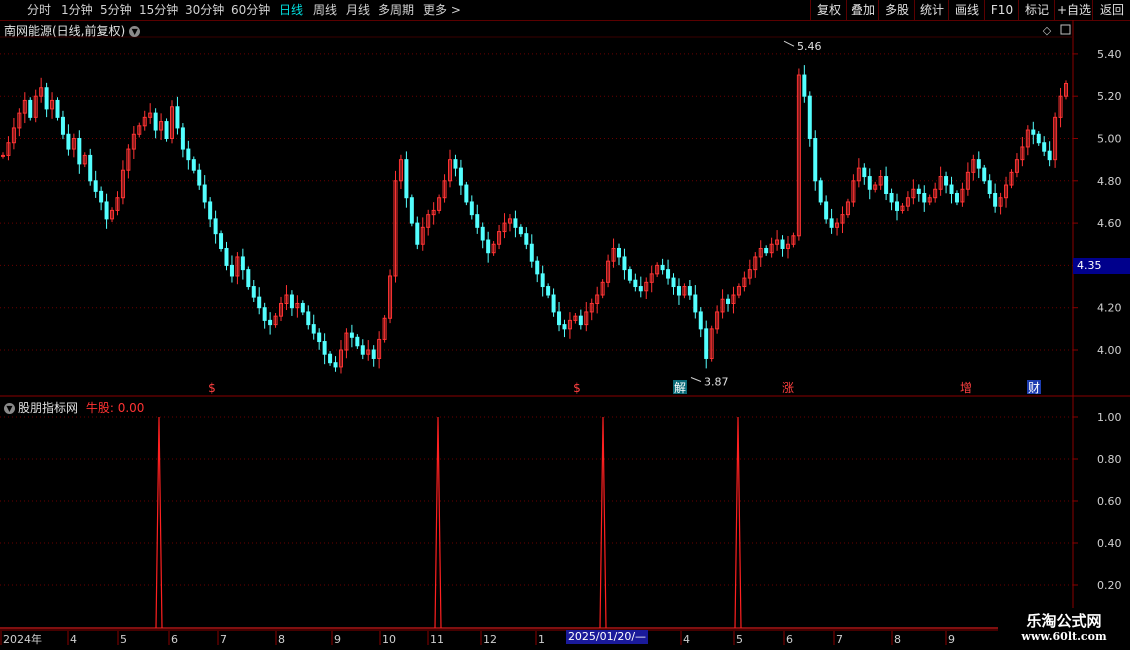 The image size is (1130, 650). What do you see at coordinates (72, 30) in the screenshot?
I see `chart-title: 南网能源(日线,前复权) ▼` at bounding box center [72, 30].